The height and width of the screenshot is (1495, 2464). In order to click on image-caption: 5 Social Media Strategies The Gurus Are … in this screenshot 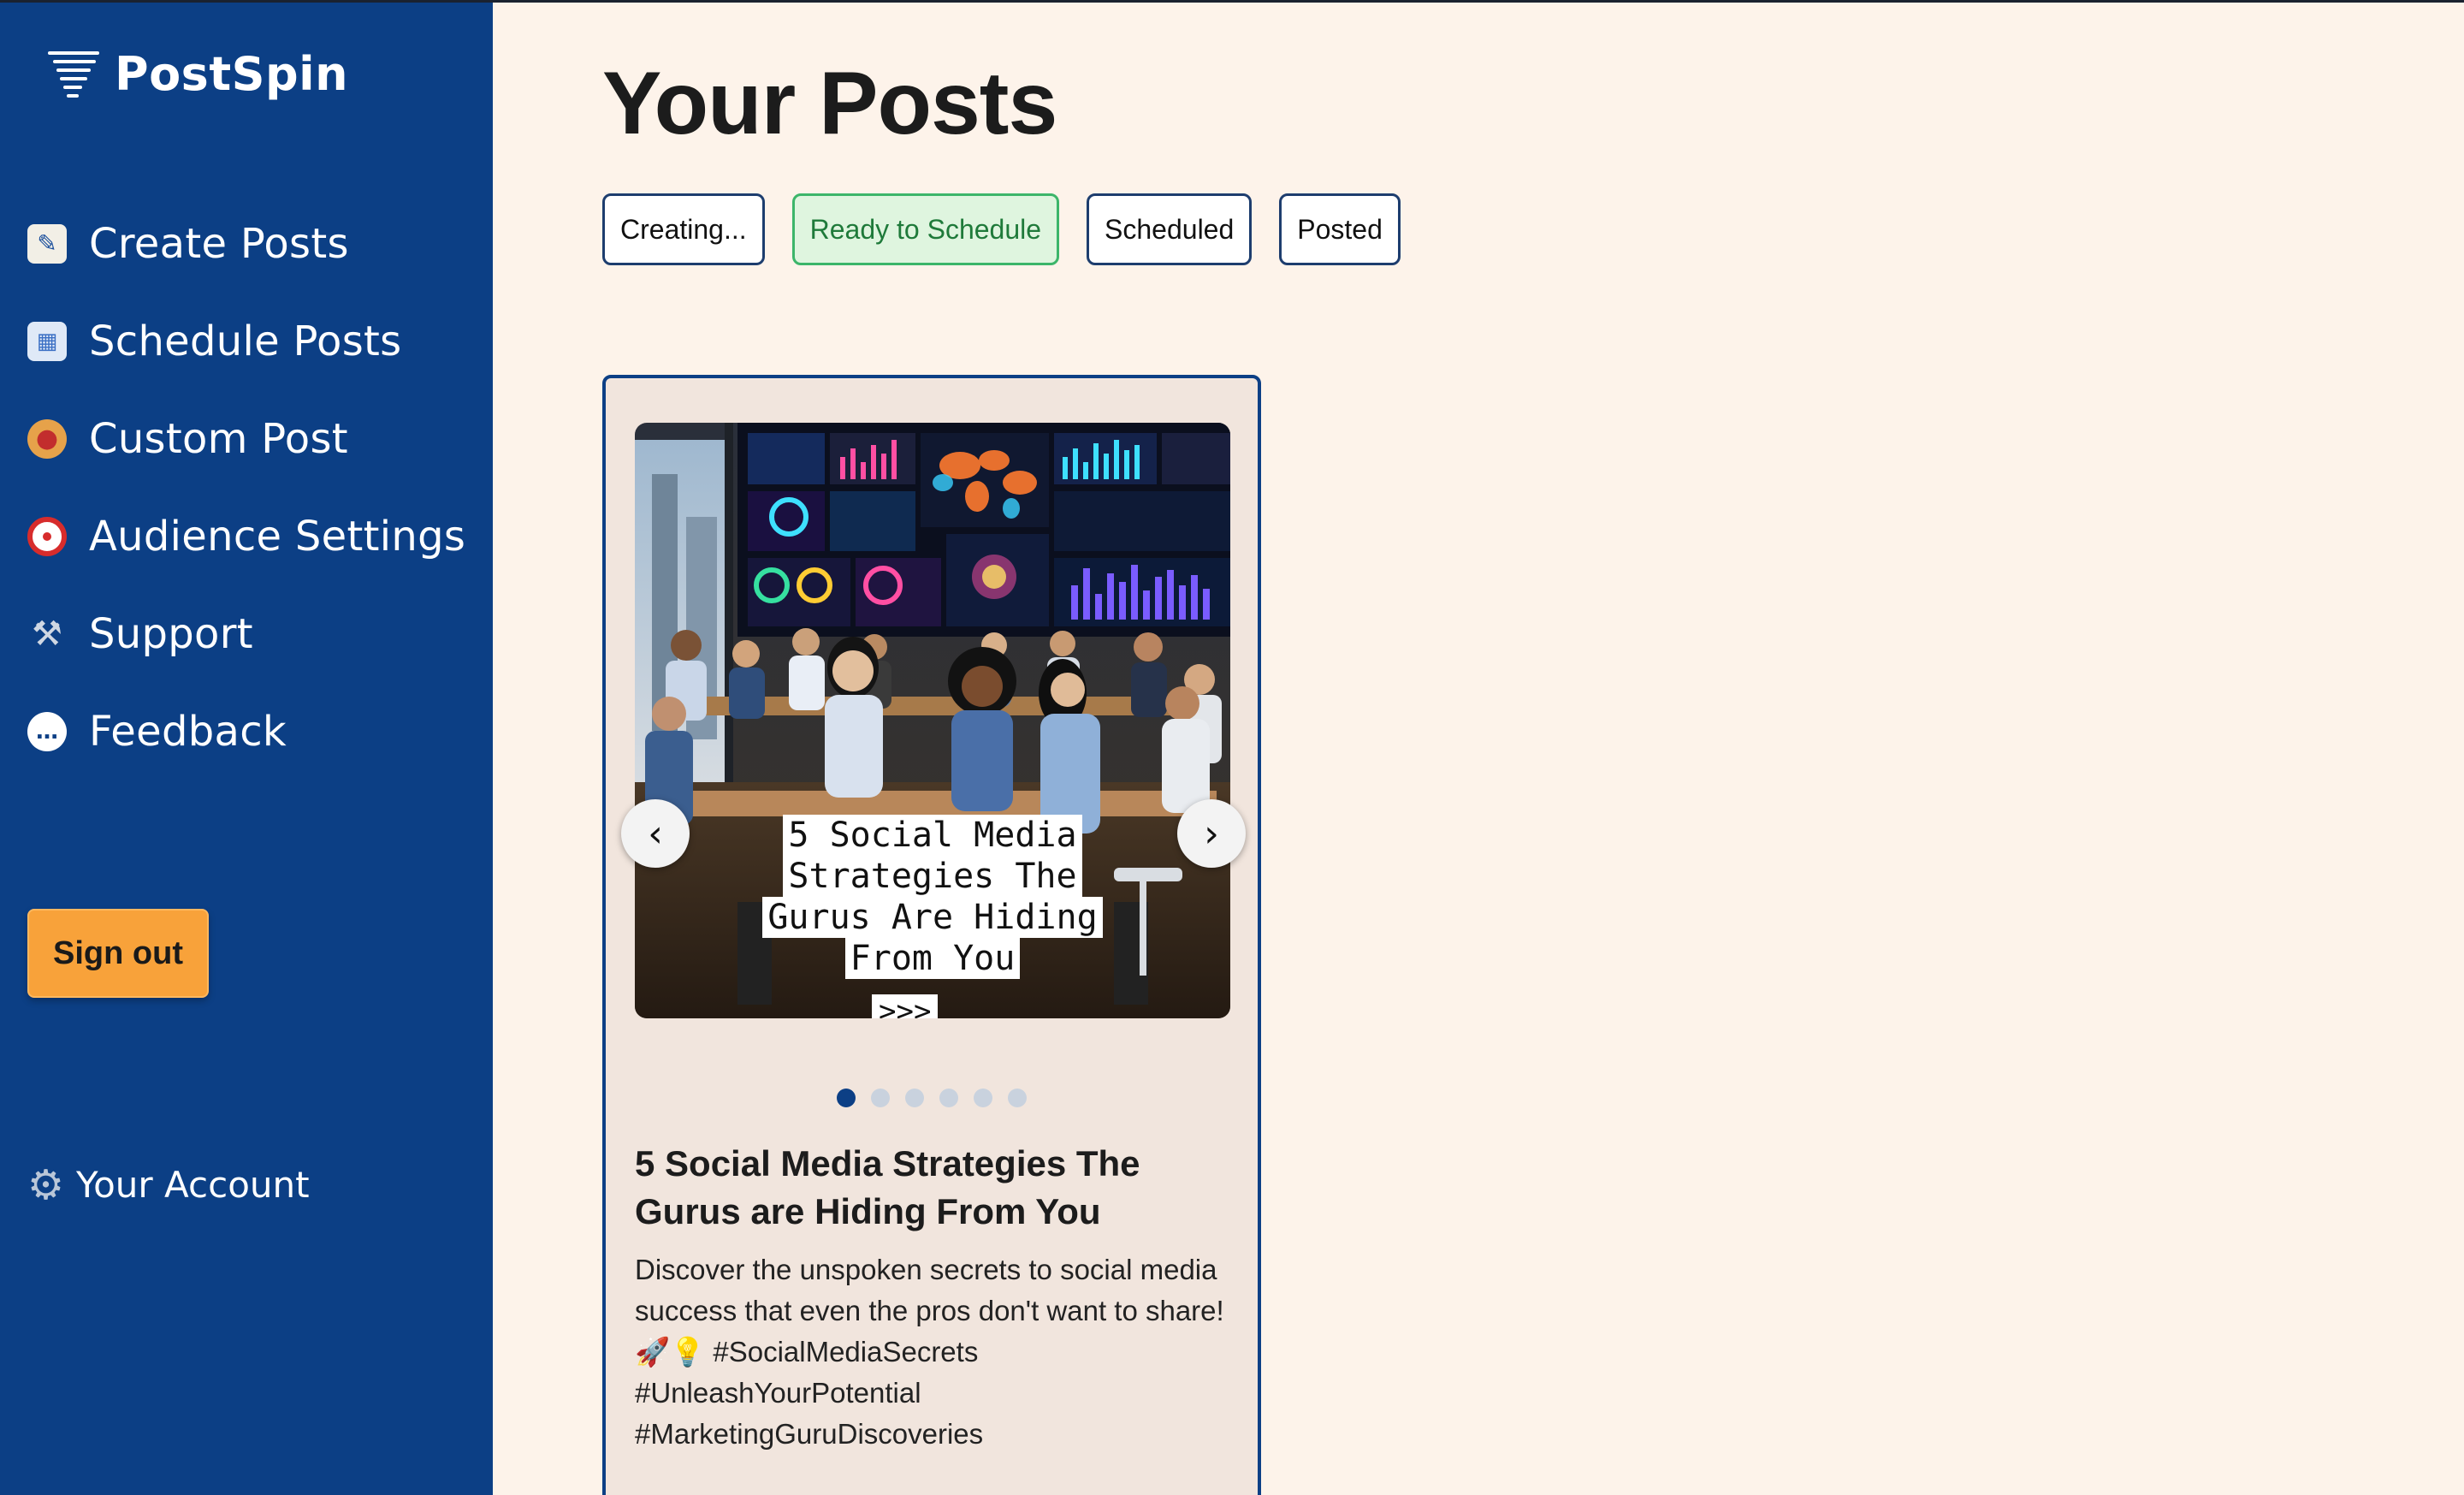, I will do `click(932, 897)`.